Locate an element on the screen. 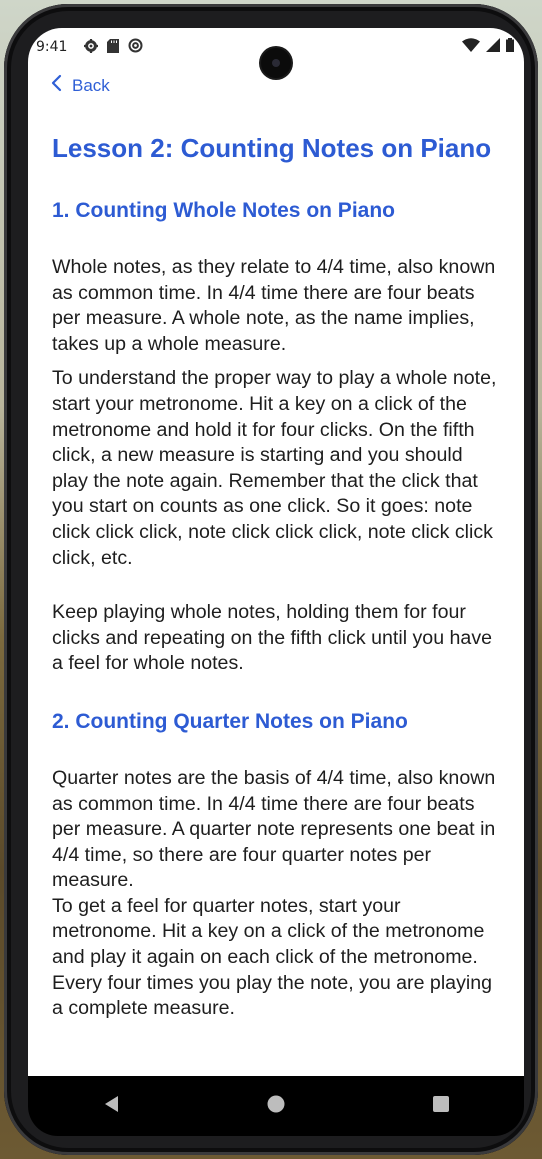 The width and height of the screenshot is (542, 1159). status-icons-left is located at coordinates (113, 47).